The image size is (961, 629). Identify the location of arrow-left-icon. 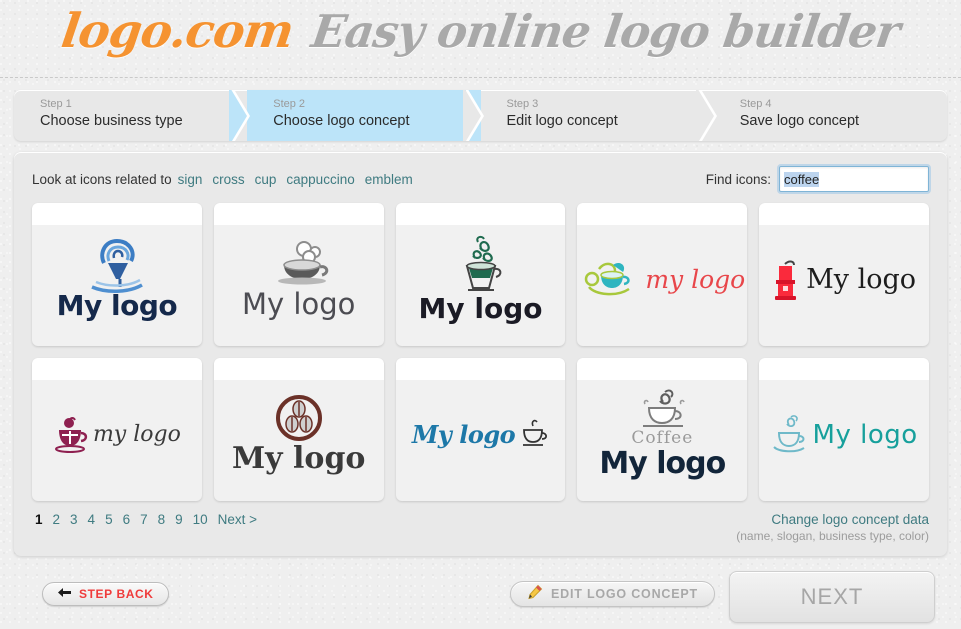
(64, 594).